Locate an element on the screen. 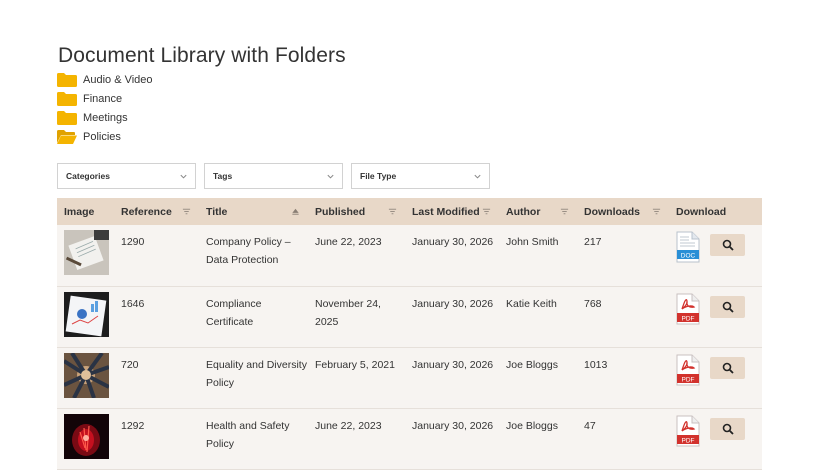 The image size is (820, 470). folder-item-meetings: Meetings is located at coordinates (105, 117).